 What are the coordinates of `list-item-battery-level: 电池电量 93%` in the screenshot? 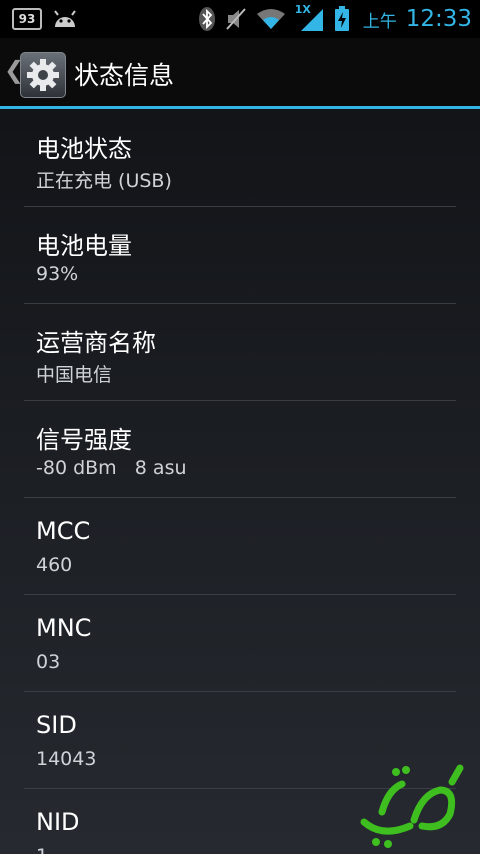 It's located at (246, 254).